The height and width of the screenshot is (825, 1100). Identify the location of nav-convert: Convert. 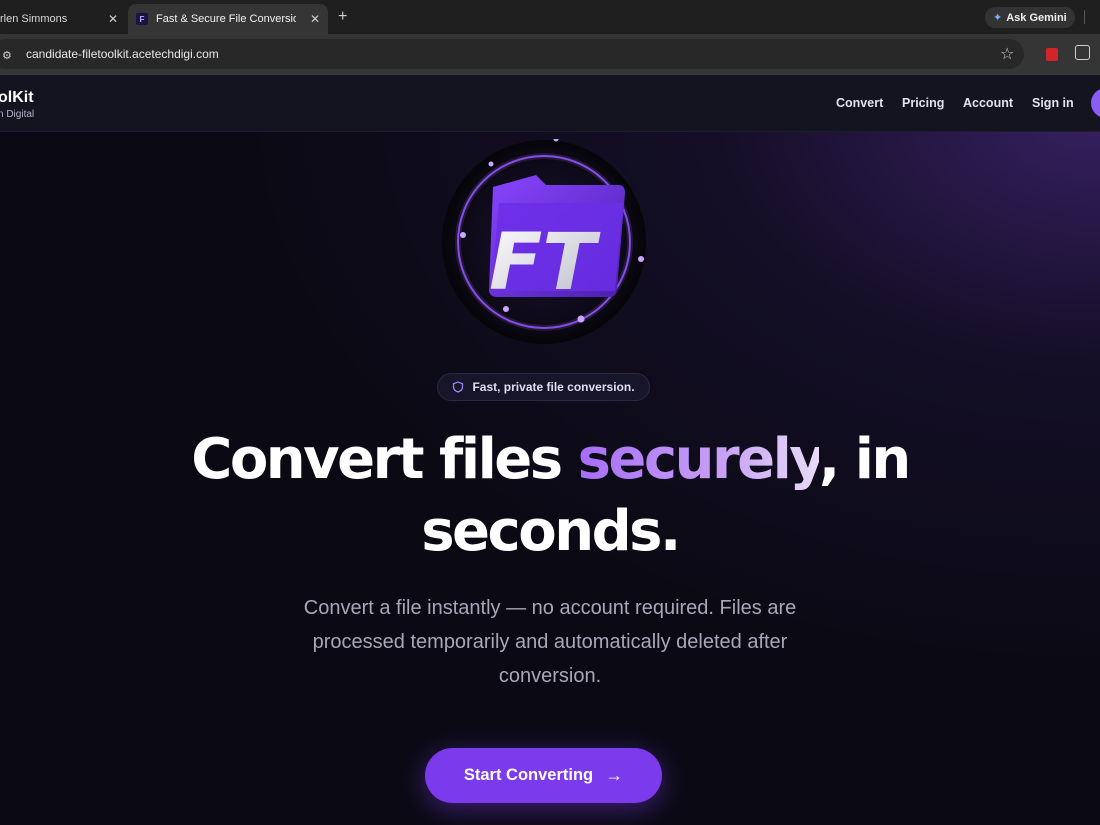
(859, 103).